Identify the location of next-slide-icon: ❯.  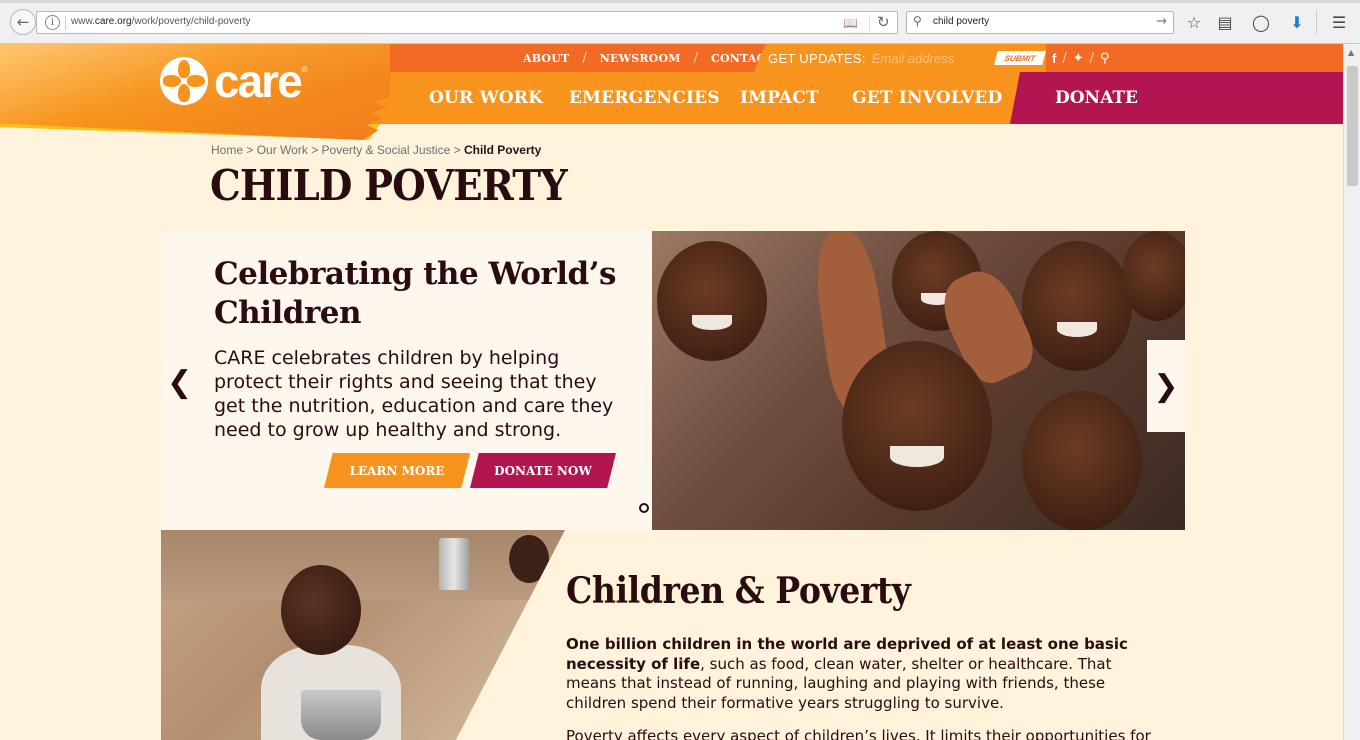
(1166, 386).